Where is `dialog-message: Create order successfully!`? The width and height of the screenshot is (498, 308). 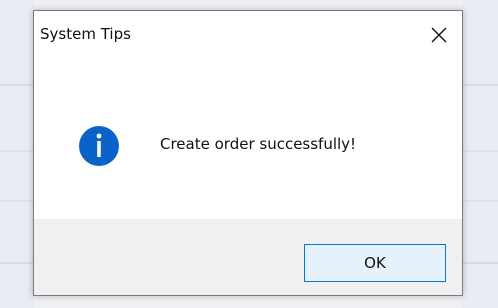
dialog-message: Create order successfully! is located at coordinates (258, 144).